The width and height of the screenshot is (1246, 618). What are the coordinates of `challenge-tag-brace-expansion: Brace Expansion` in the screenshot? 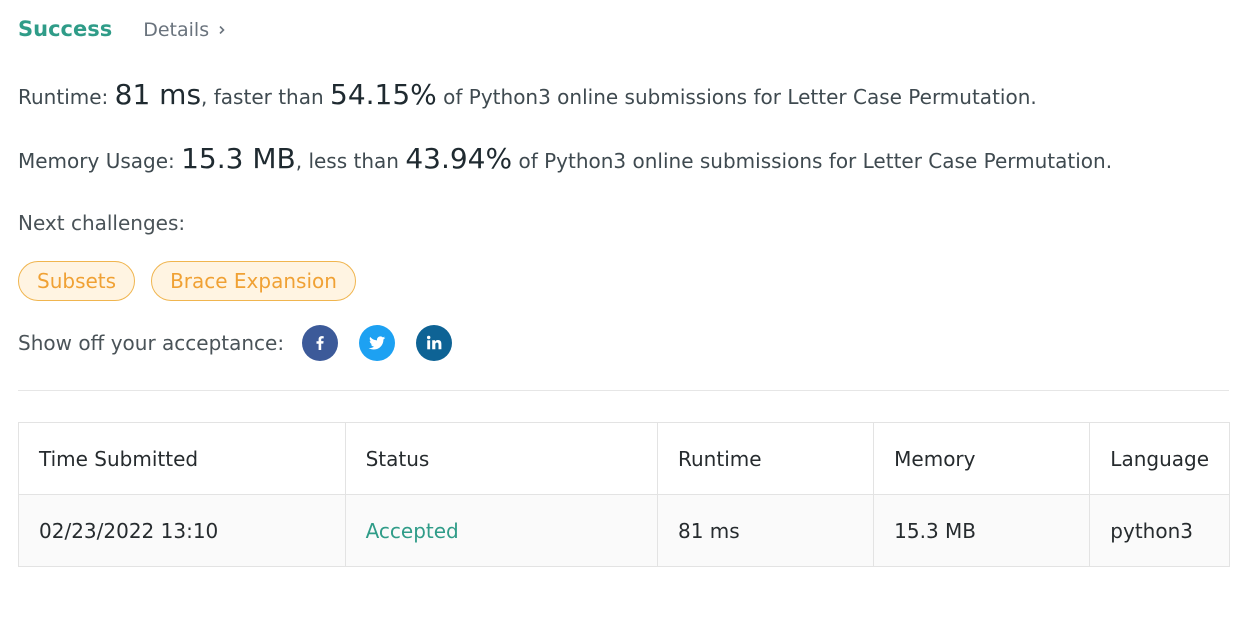 It's located at (253, 281).